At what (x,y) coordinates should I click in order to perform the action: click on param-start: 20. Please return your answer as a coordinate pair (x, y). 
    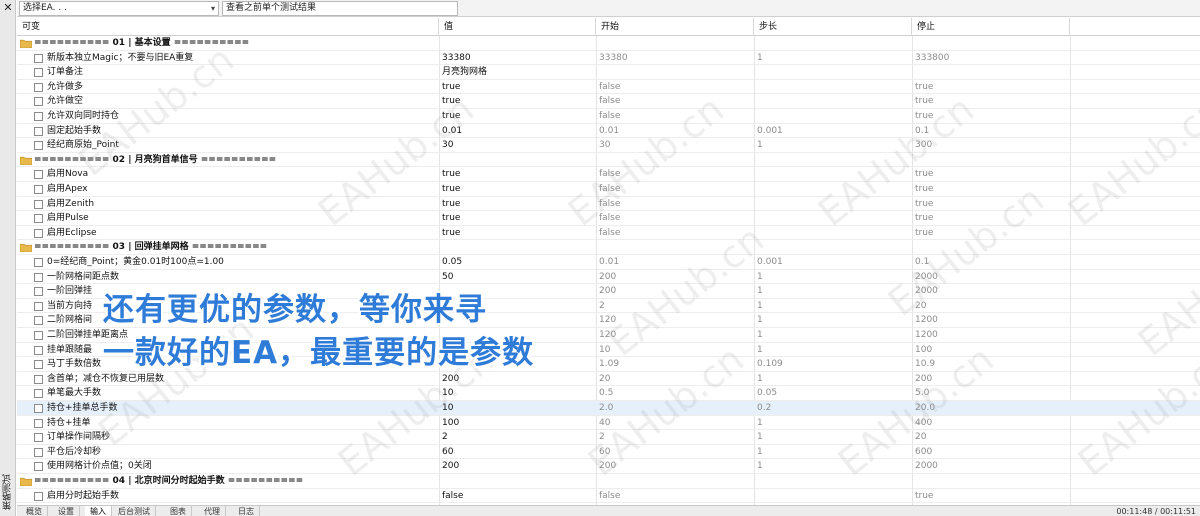
    Looking at the image, I should click on (676, 379).